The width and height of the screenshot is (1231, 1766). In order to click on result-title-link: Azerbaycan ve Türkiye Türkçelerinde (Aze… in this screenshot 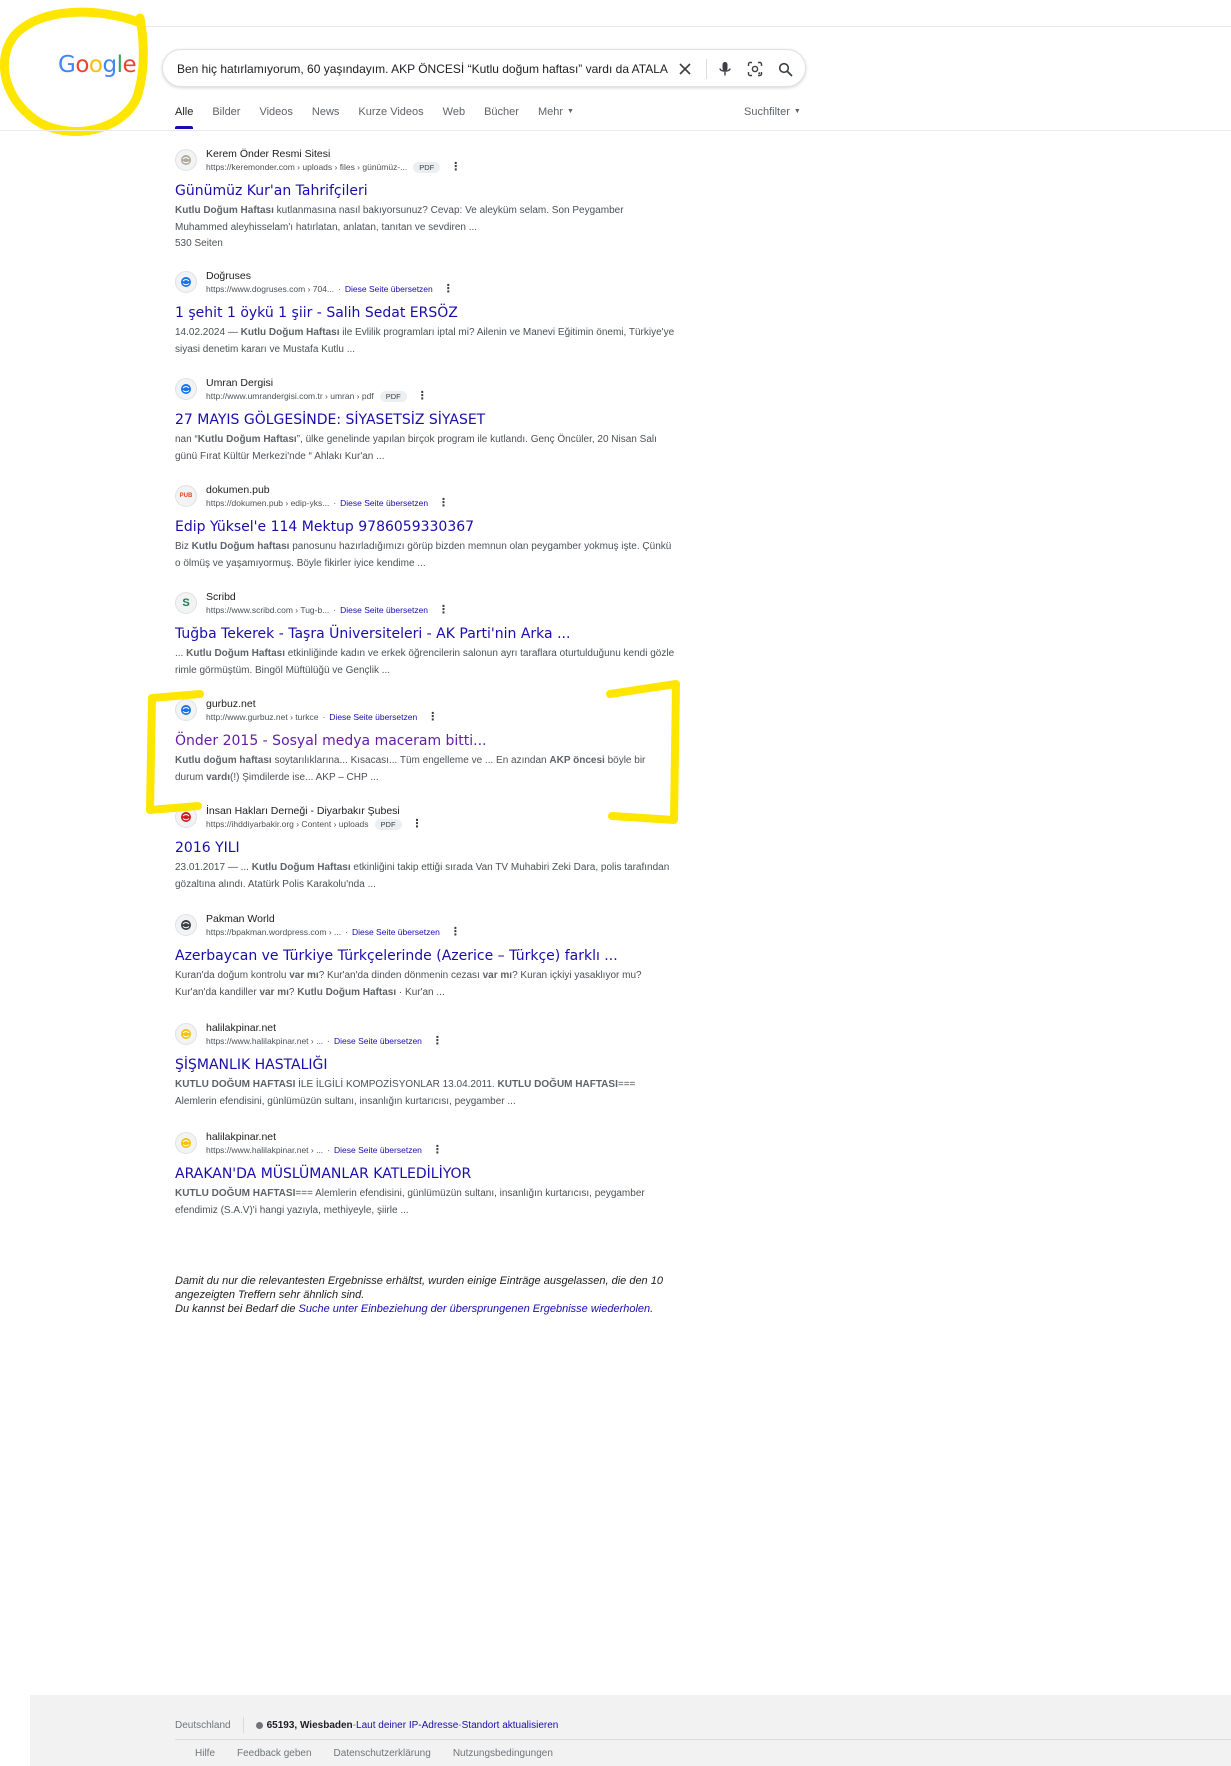, I will do `click(425, 956)`.